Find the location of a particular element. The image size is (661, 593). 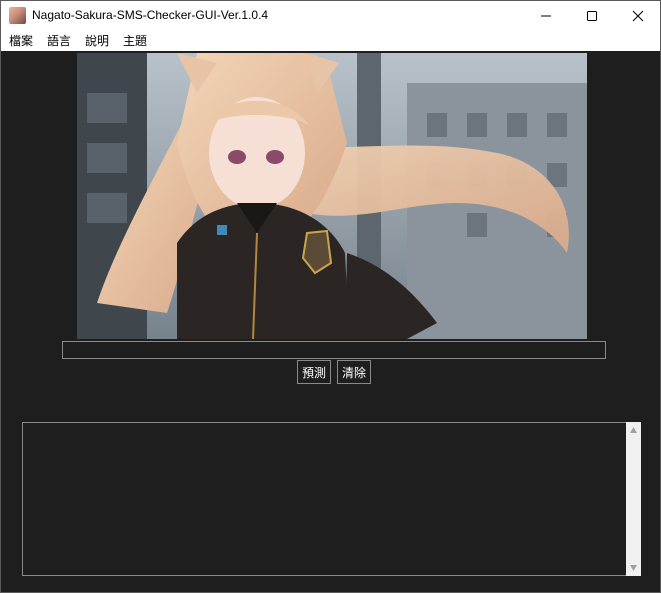

maximize-icon is located at coordinates (592, 16).